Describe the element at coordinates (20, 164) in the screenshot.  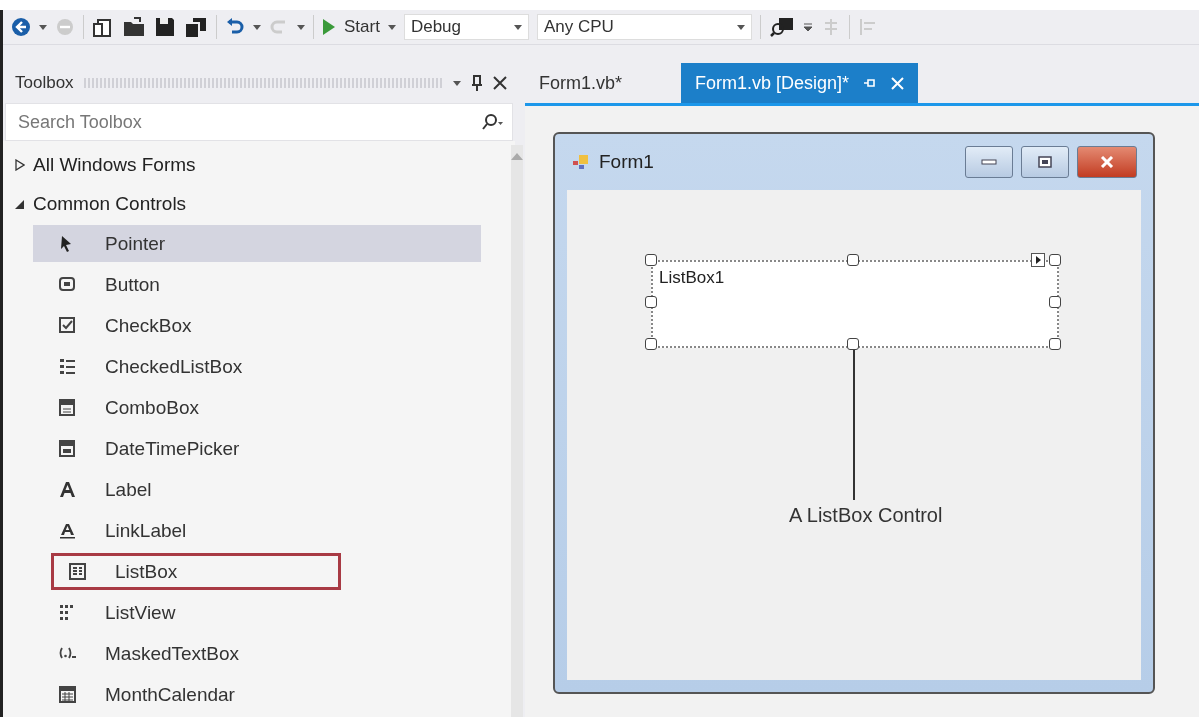
I see `collapsed-triangle-icon` at that location.